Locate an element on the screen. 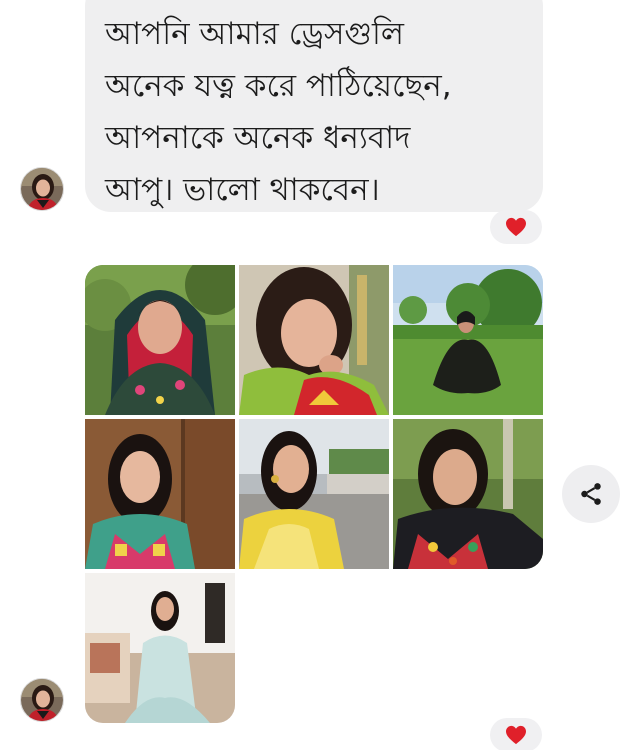 The height and width of the screenshot is (750, 640). photo-white-dress-sofa is located at coordinates (160, 648).